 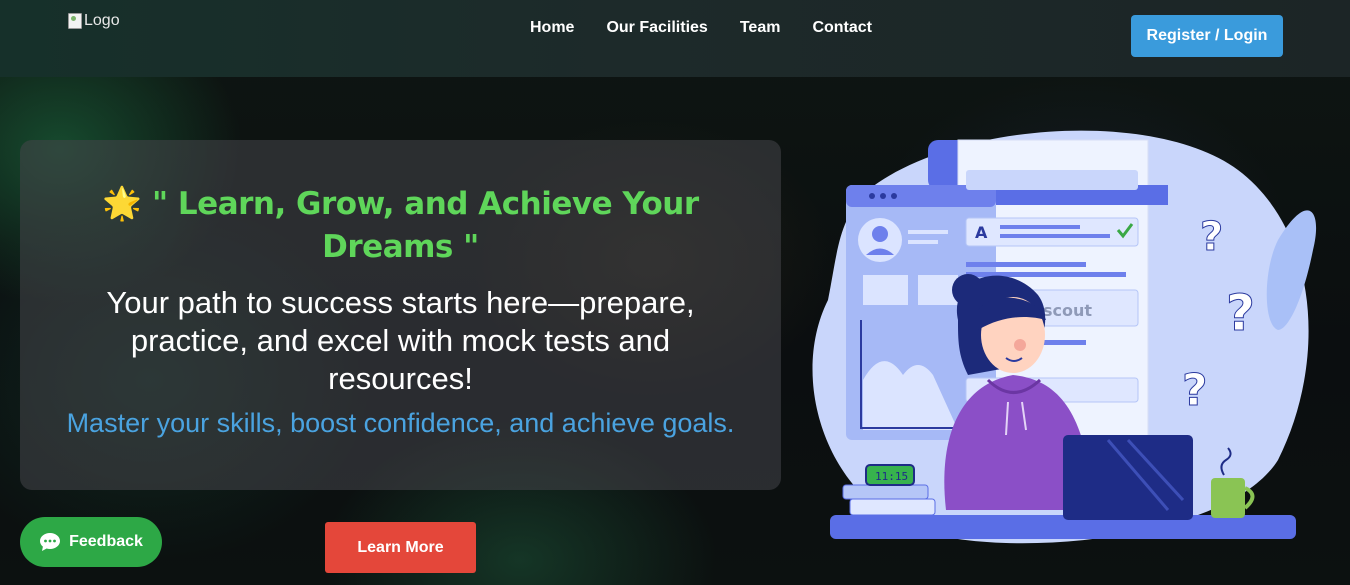 I want to click on logo-alt-text: Logo, so click(x=102, y=20).